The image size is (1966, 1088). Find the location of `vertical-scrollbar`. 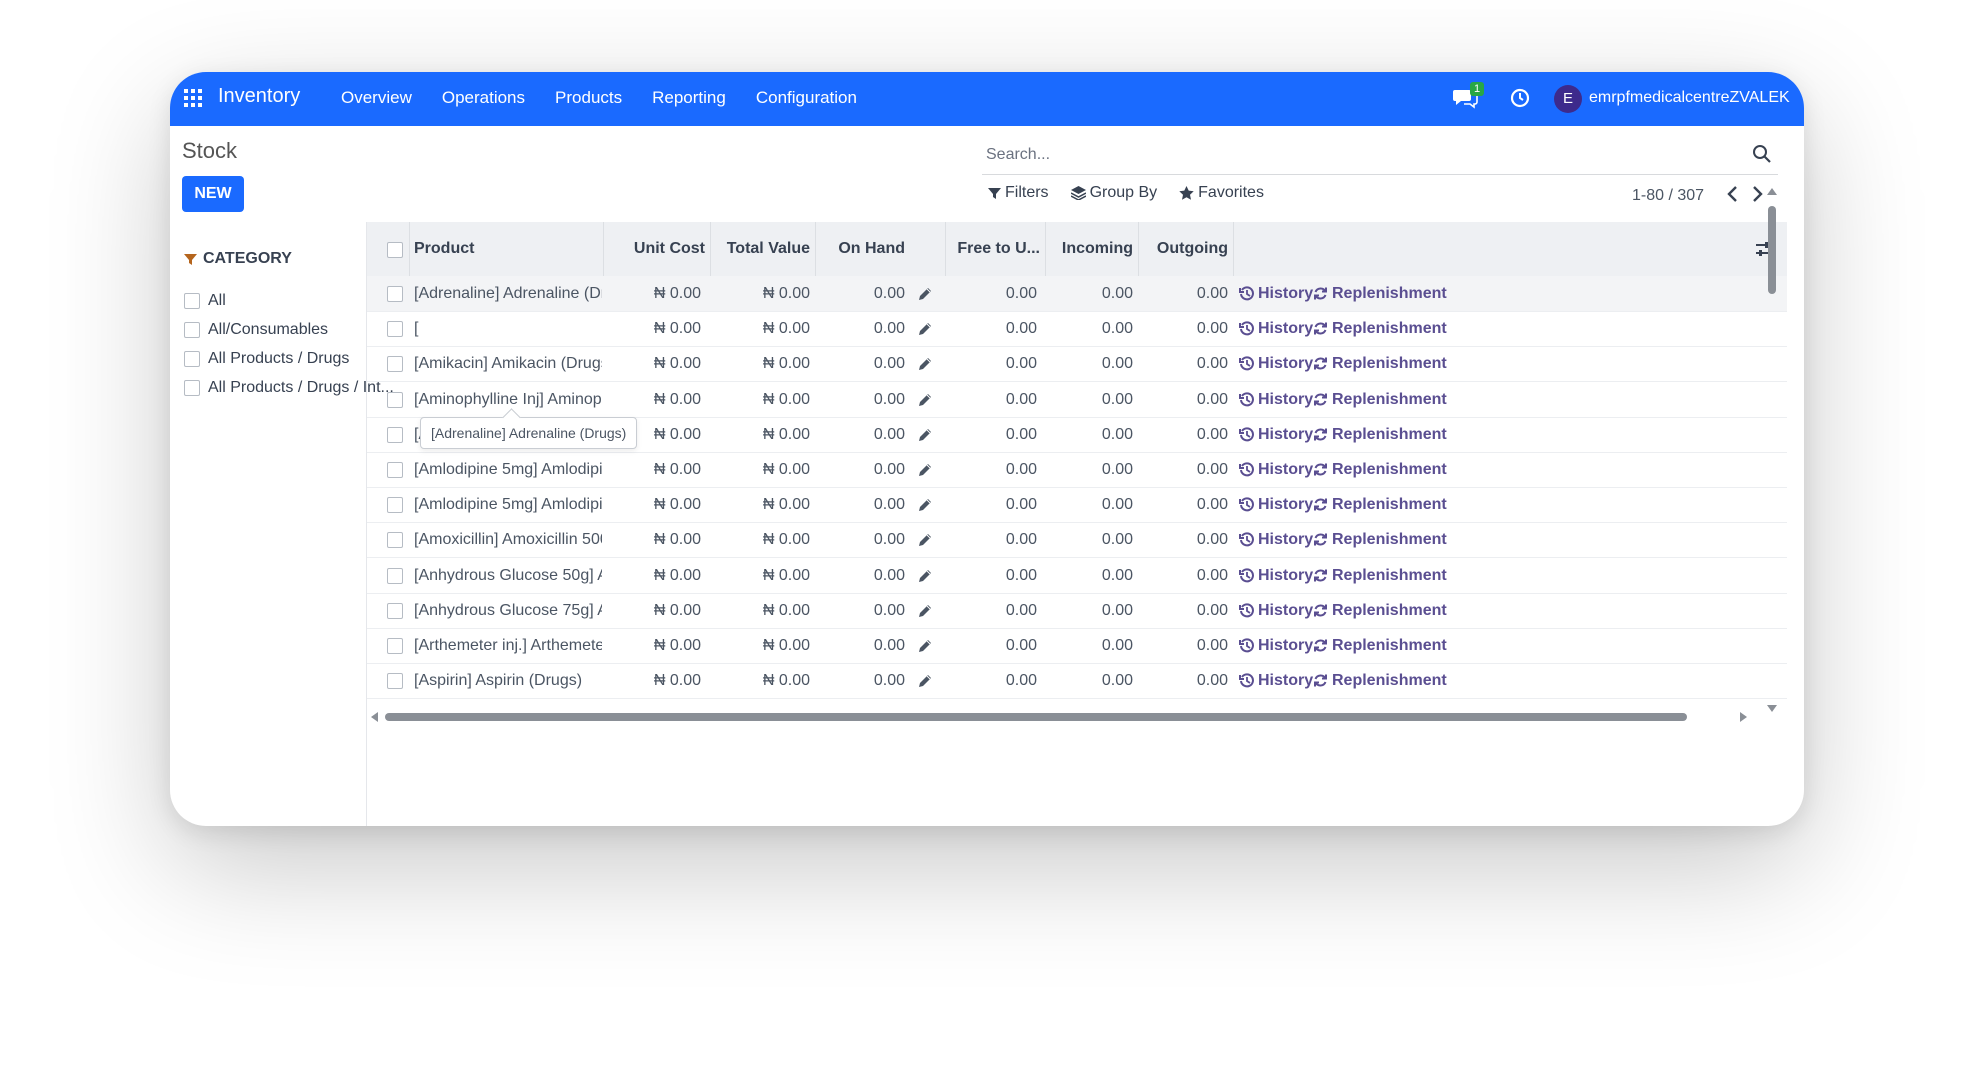

vertical-scrollbar is located at coordinates (1772, 450).